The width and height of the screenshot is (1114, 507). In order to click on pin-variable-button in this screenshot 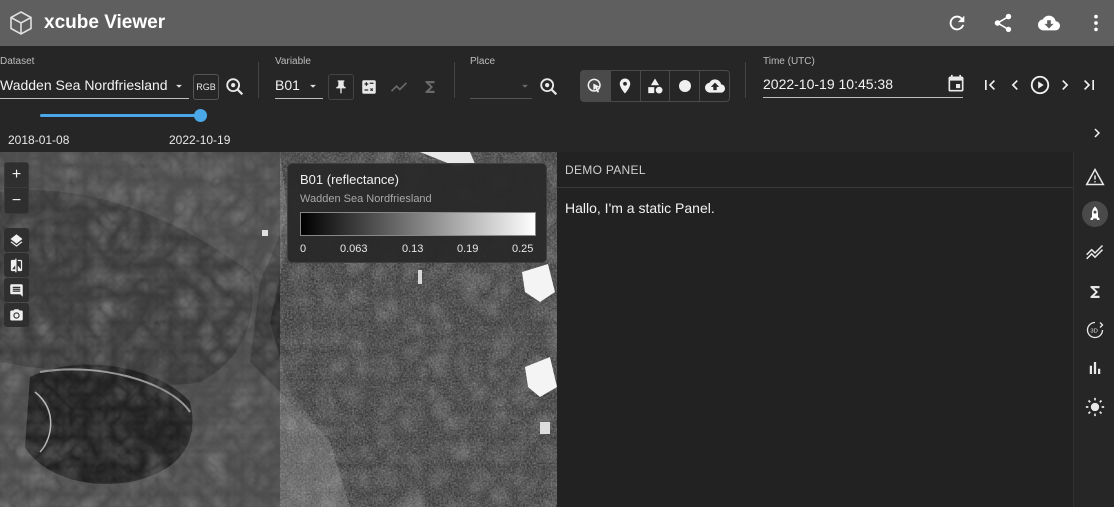, I will do `click(341, 87)`.